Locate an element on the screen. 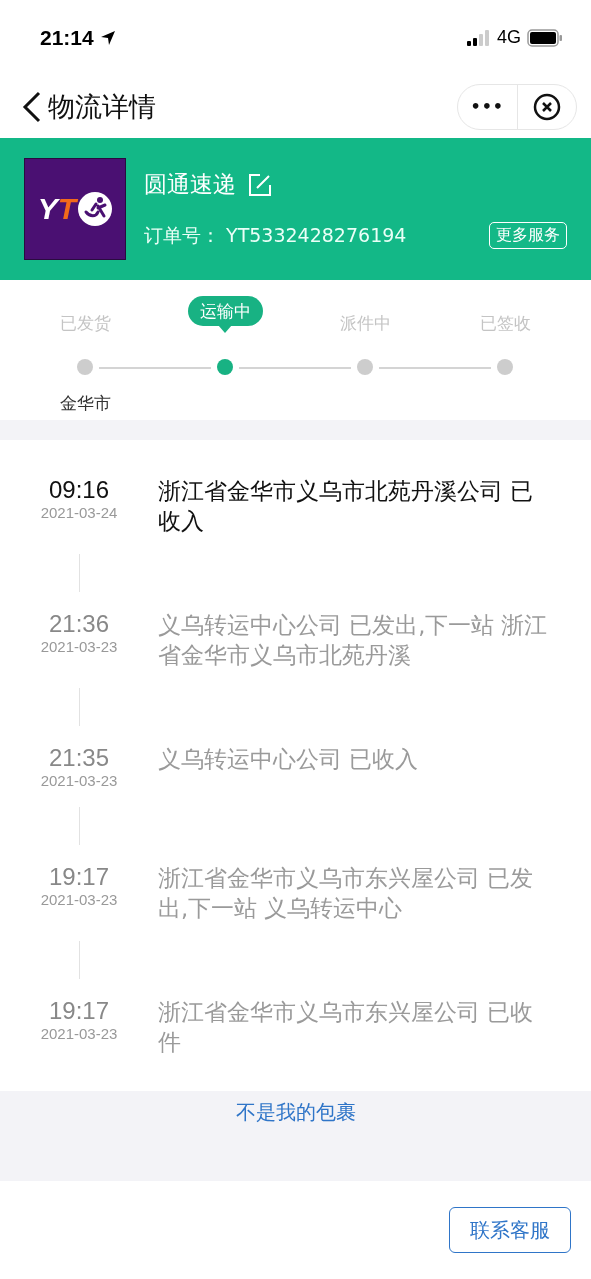 This screenshot has width=591, height=1279. logo-letters: YT is located at coordinates (57, 209).